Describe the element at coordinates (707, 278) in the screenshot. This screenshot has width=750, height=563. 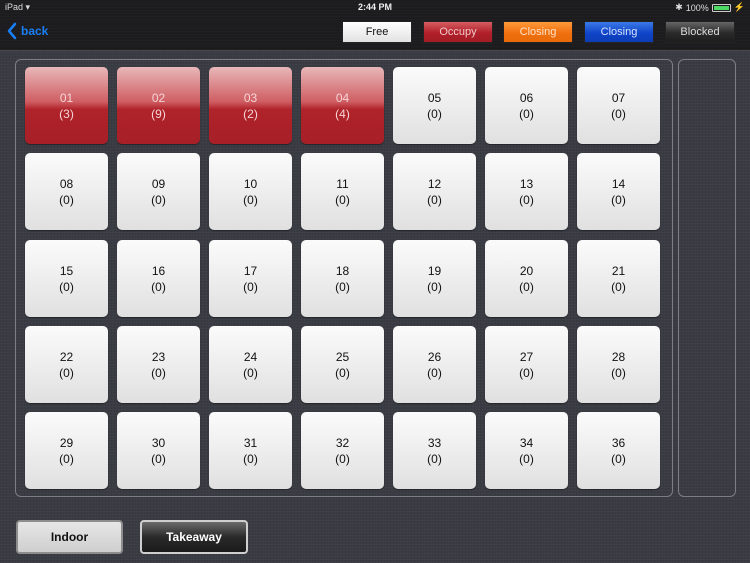
I see `side-panel` at that location.